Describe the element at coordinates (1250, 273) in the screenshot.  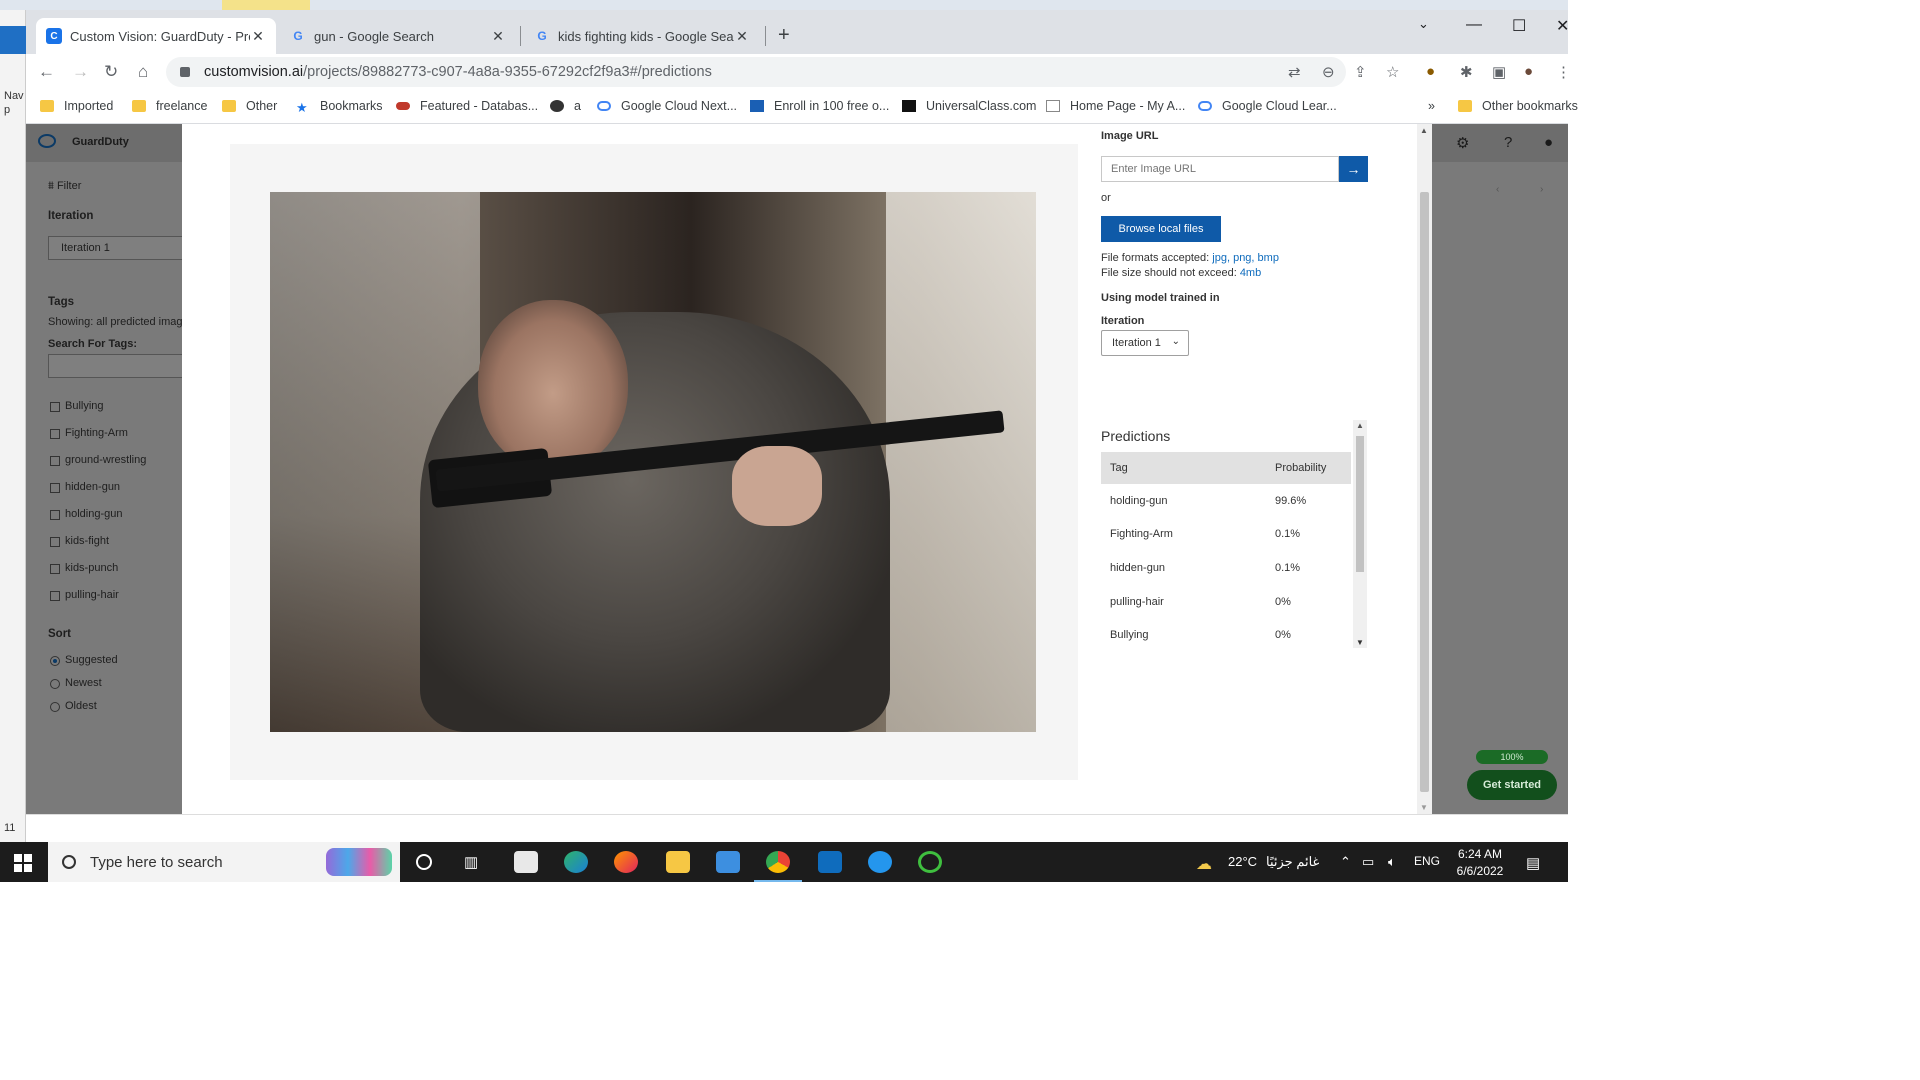
I see `size-link: 4mb` at that location.